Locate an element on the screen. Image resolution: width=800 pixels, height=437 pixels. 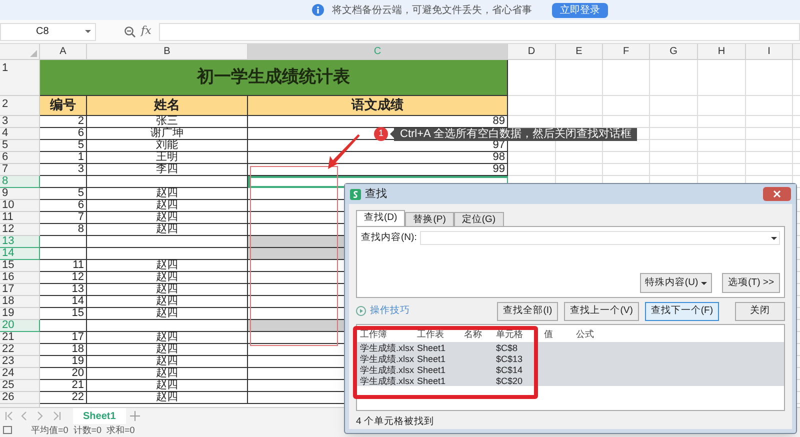
find-label: 查找内容(N): is located at coordinates (389, 238).